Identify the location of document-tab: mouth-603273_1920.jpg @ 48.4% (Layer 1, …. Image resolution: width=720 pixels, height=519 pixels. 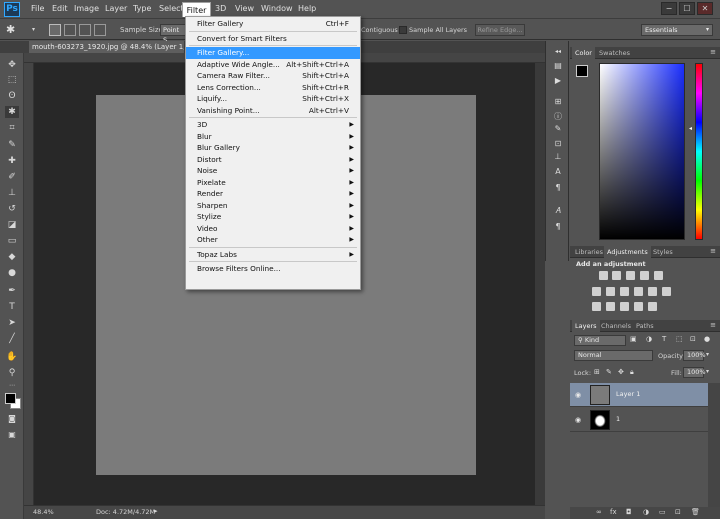
(106, 47).